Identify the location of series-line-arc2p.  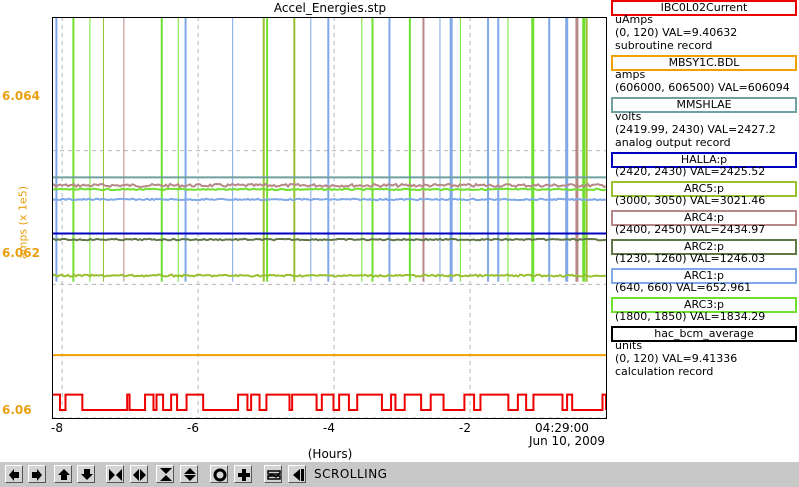
(329, 239).